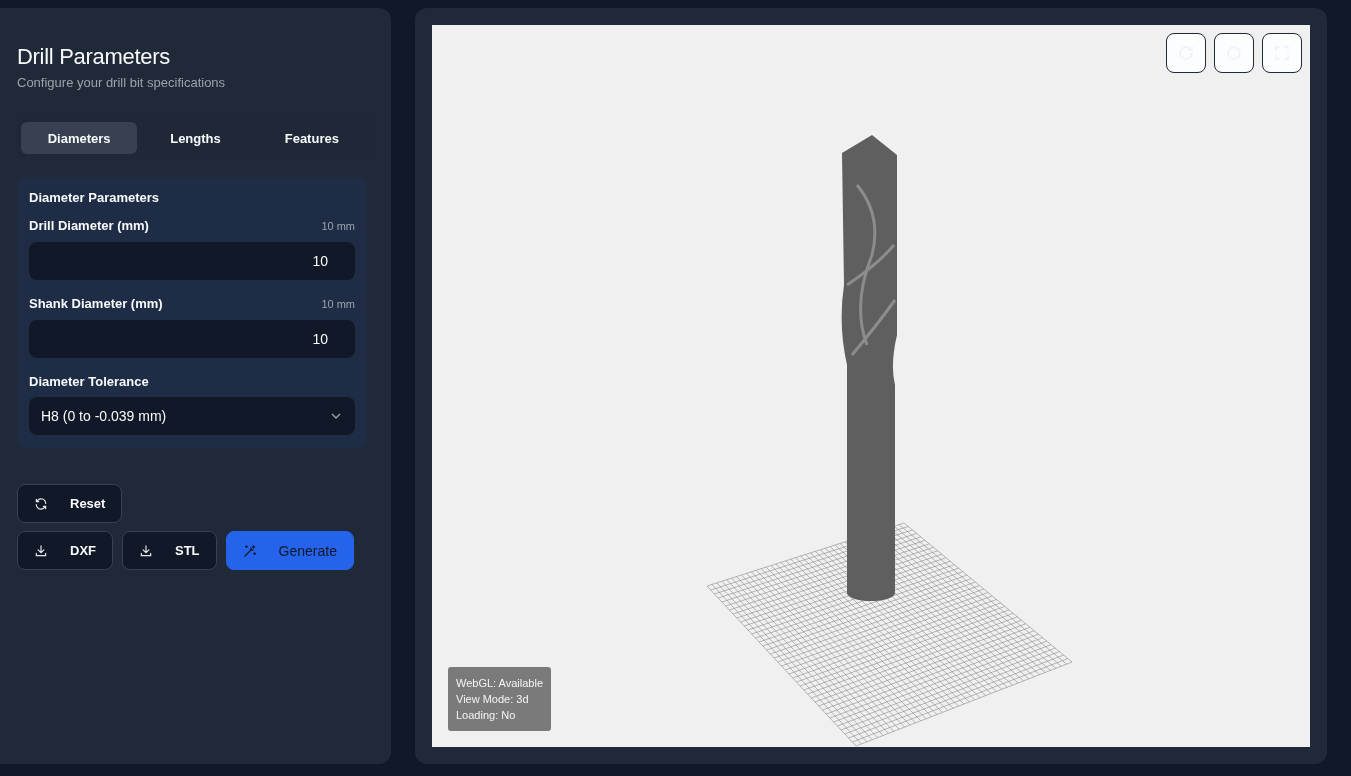  I want to click on panel-subtitle: Configure your drill bit specifications, so click(122, 82).